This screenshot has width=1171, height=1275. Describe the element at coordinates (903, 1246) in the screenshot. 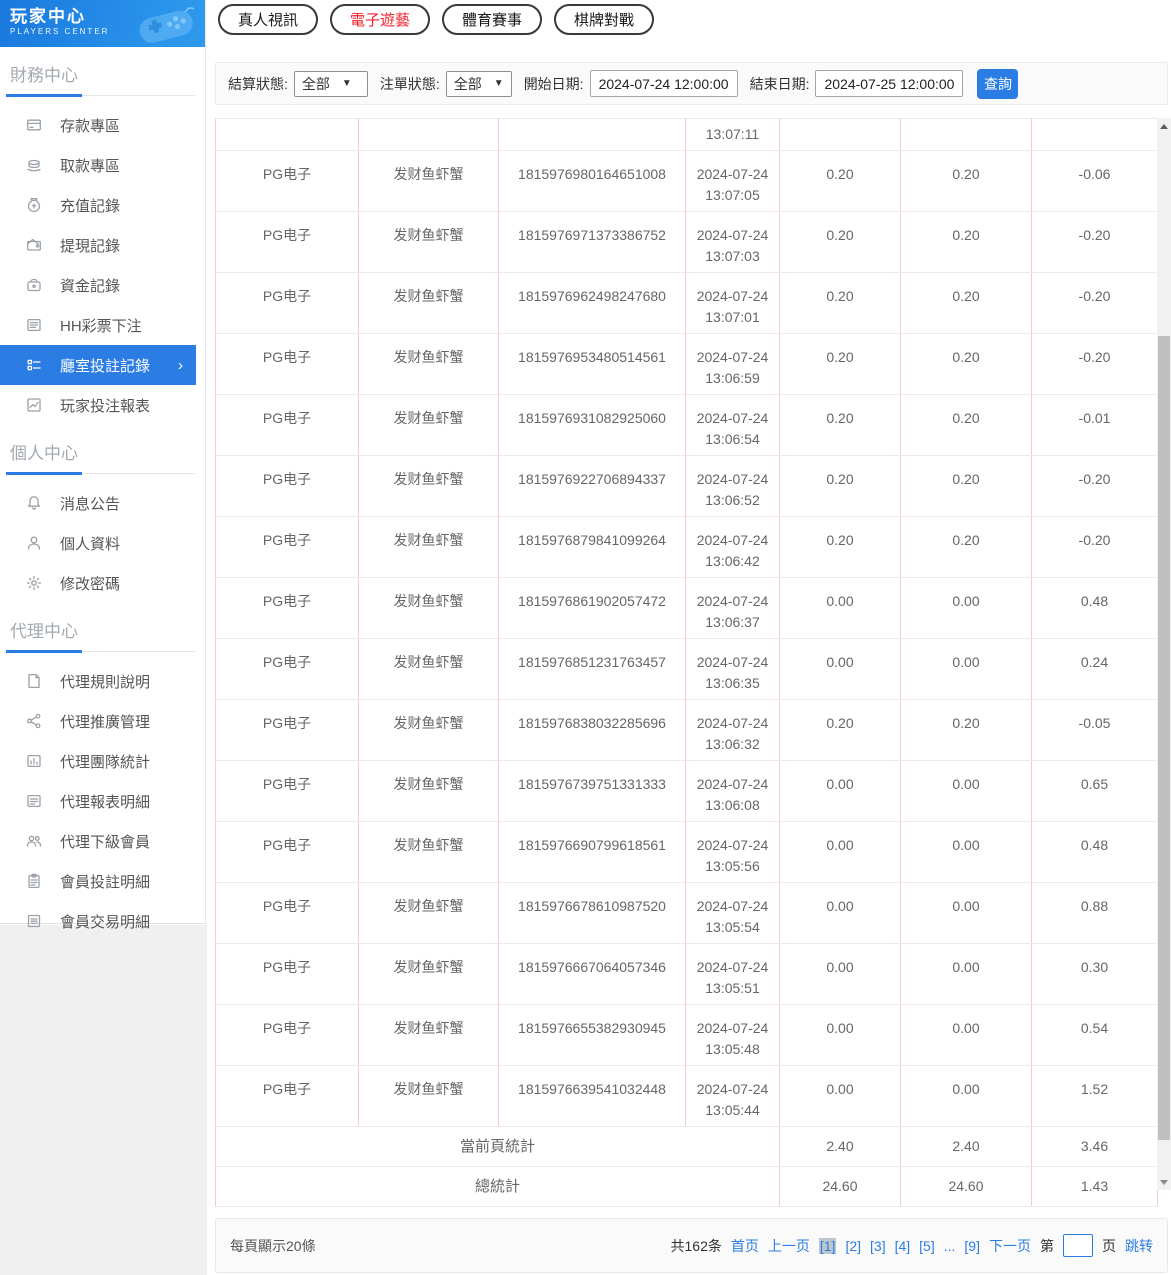

I see `page-link-4: [4]` at that location.